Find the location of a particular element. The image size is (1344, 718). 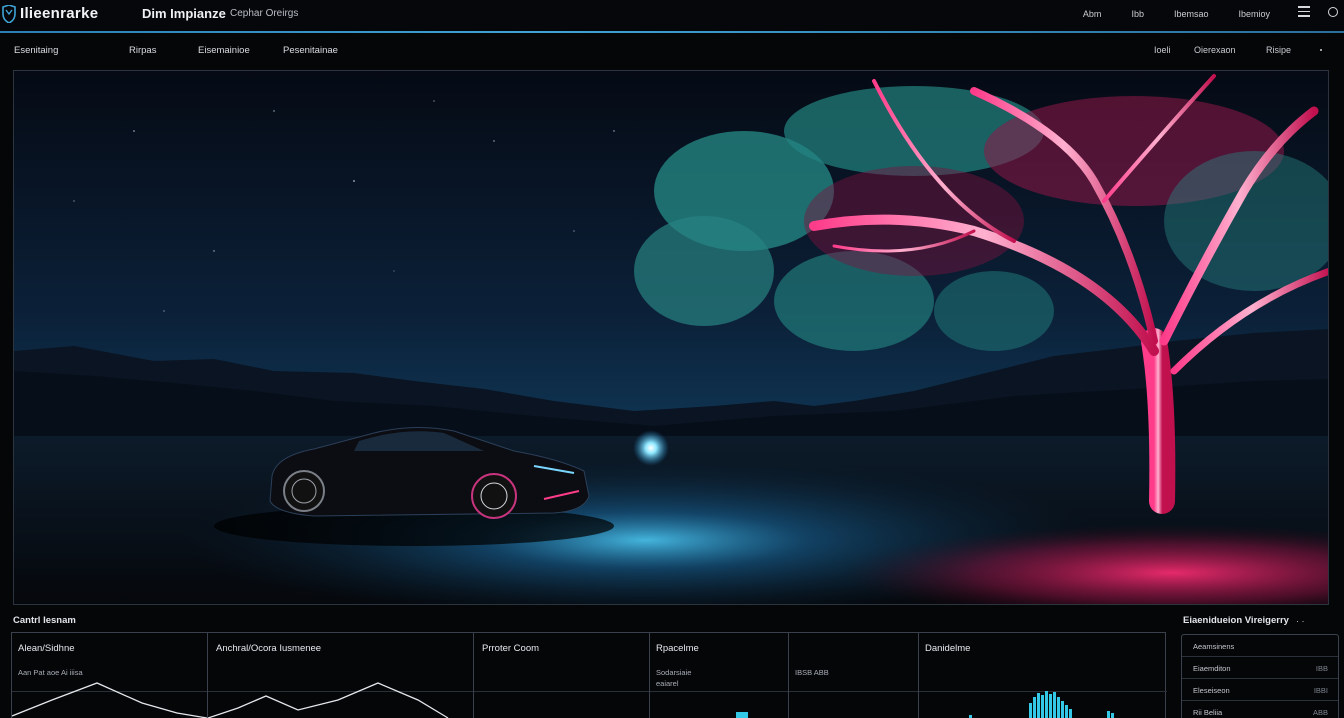

col-1-sparkline is located at coordinates (109, 700).